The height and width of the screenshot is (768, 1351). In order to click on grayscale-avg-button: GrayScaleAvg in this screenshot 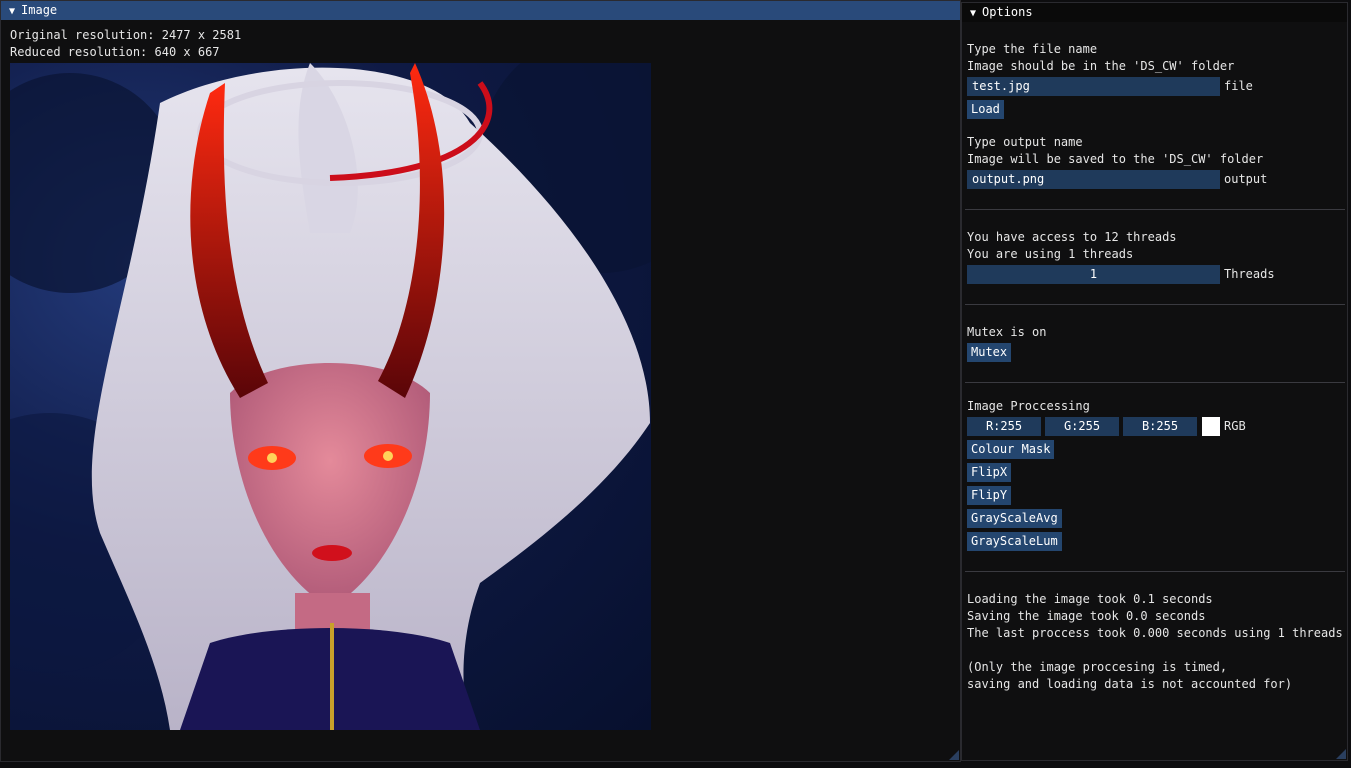, I will do `click(1014, 518)`.